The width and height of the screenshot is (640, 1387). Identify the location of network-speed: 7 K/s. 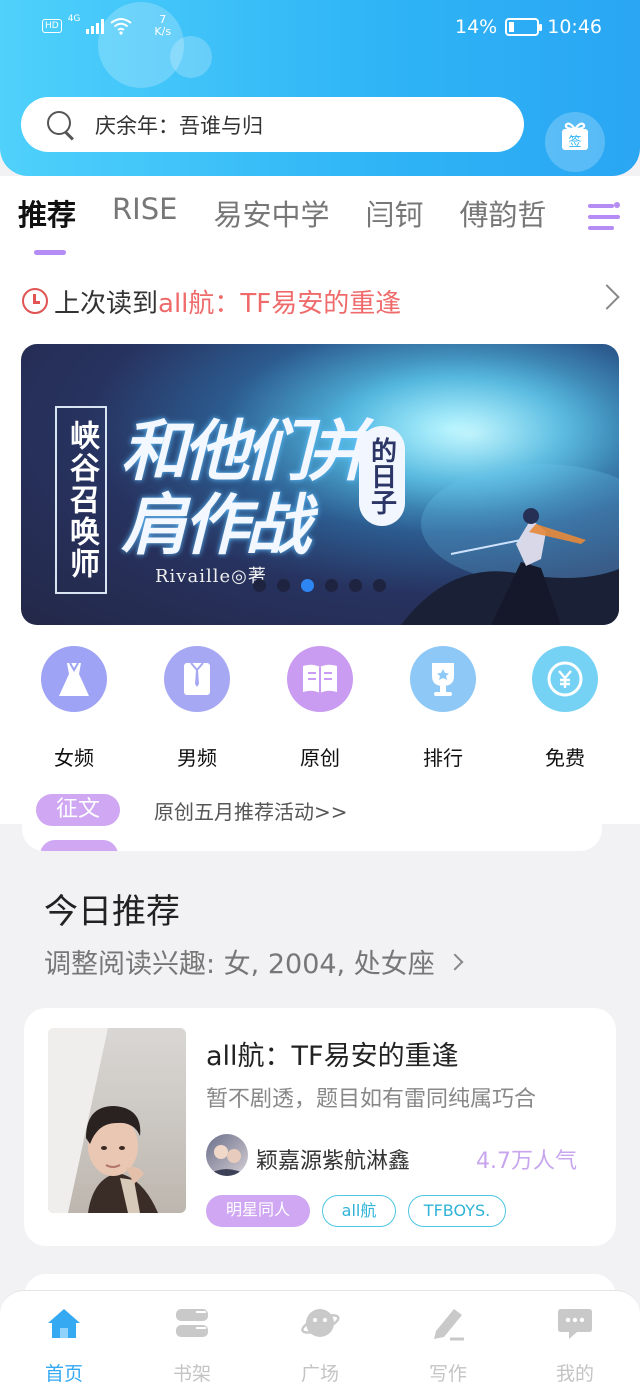
(162, 26).